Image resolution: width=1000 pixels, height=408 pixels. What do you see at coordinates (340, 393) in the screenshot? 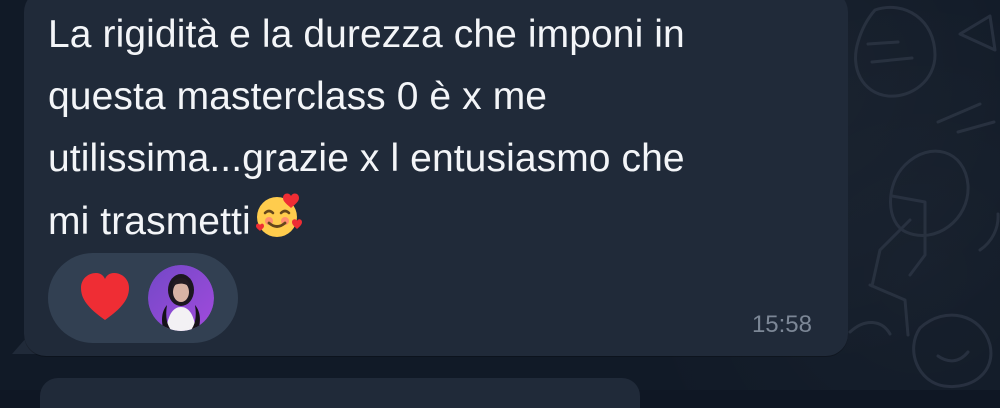
I see `next-message-bubble` at bounding box center [340, 393].